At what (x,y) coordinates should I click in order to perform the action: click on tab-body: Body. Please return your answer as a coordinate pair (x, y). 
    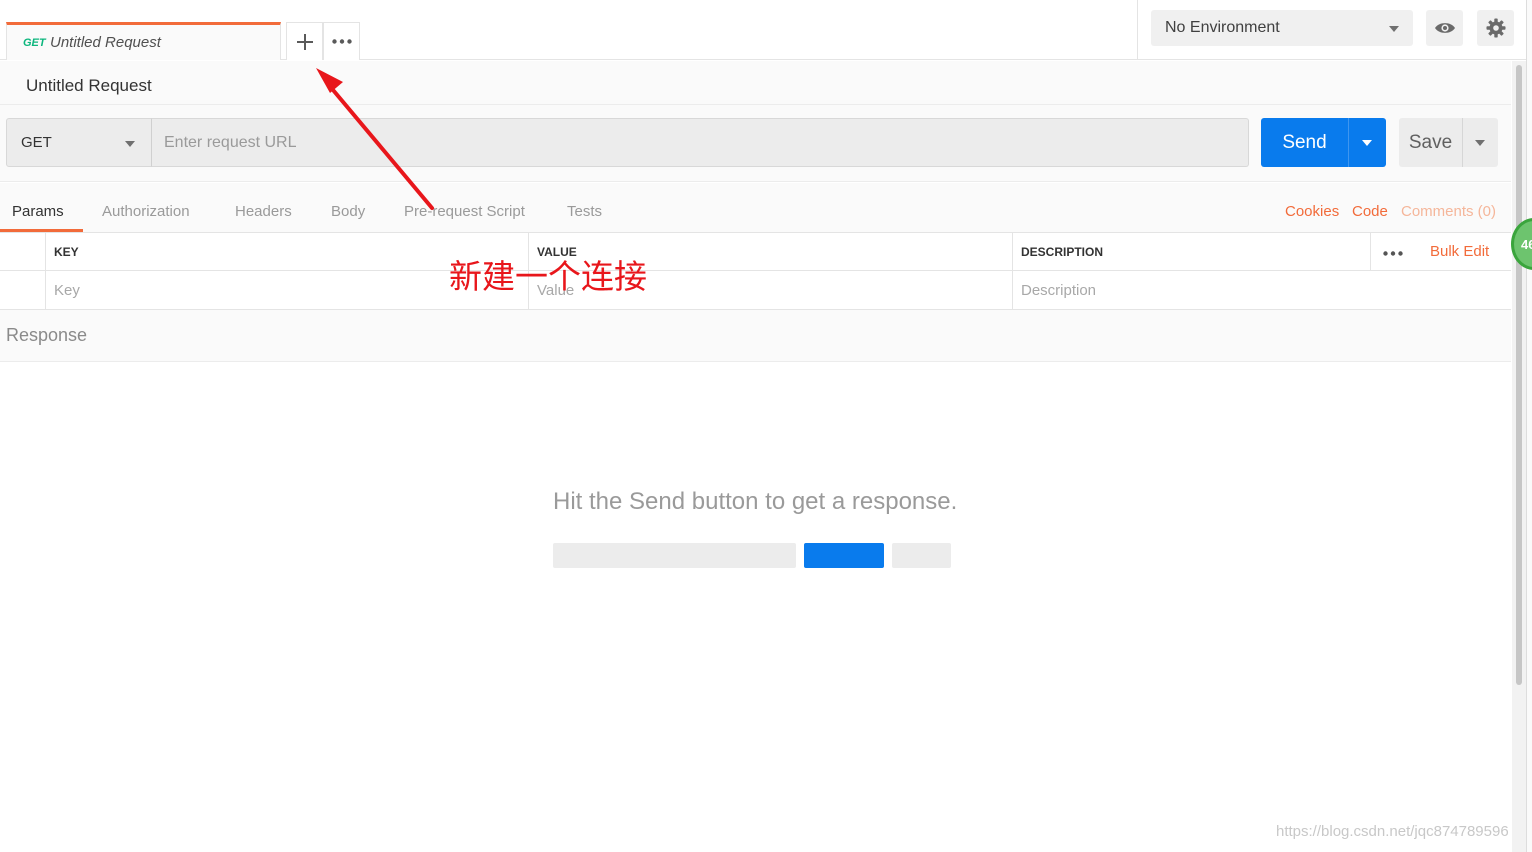
    Looking at the image, I should click on (348, 211).